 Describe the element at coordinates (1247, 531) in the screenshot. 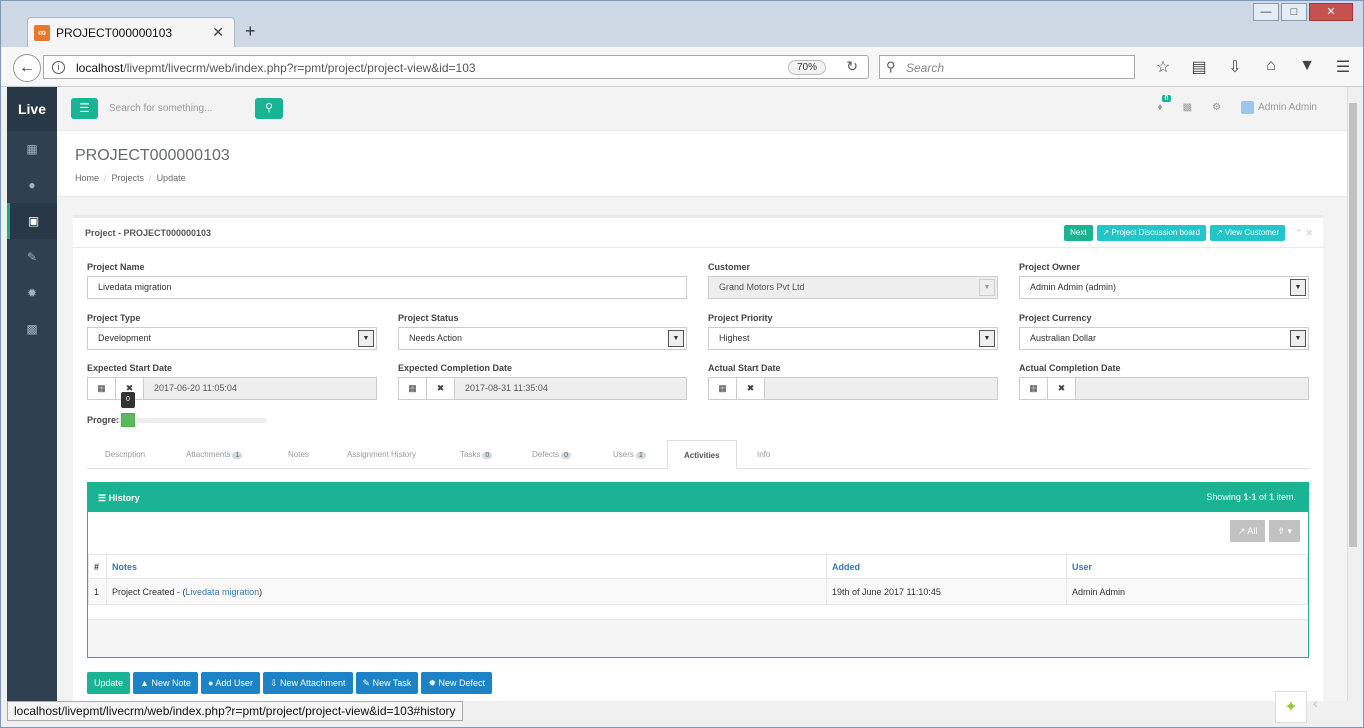

I see `show-all-button: ↗ All` at that location.